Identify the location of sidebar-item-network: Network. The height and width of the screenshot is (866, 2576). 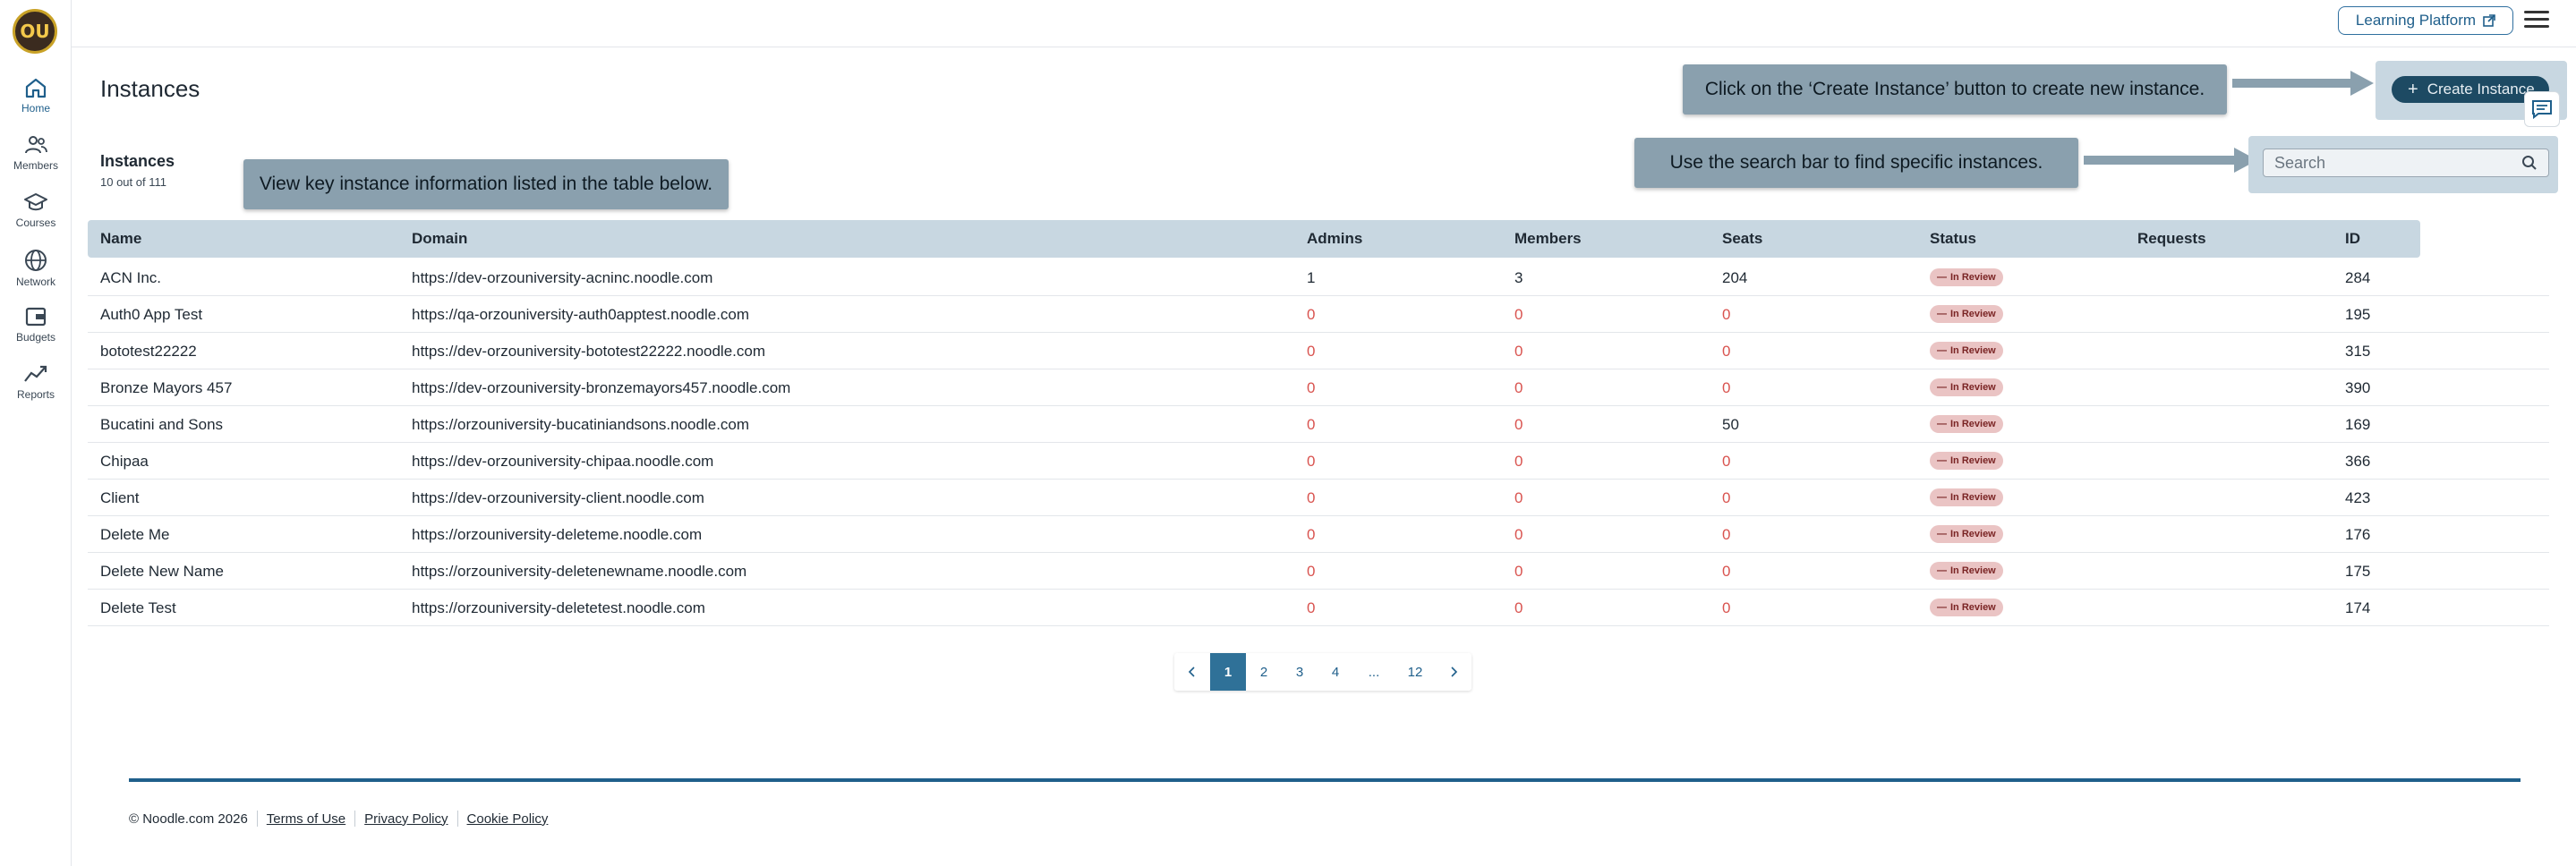
(36, 268).